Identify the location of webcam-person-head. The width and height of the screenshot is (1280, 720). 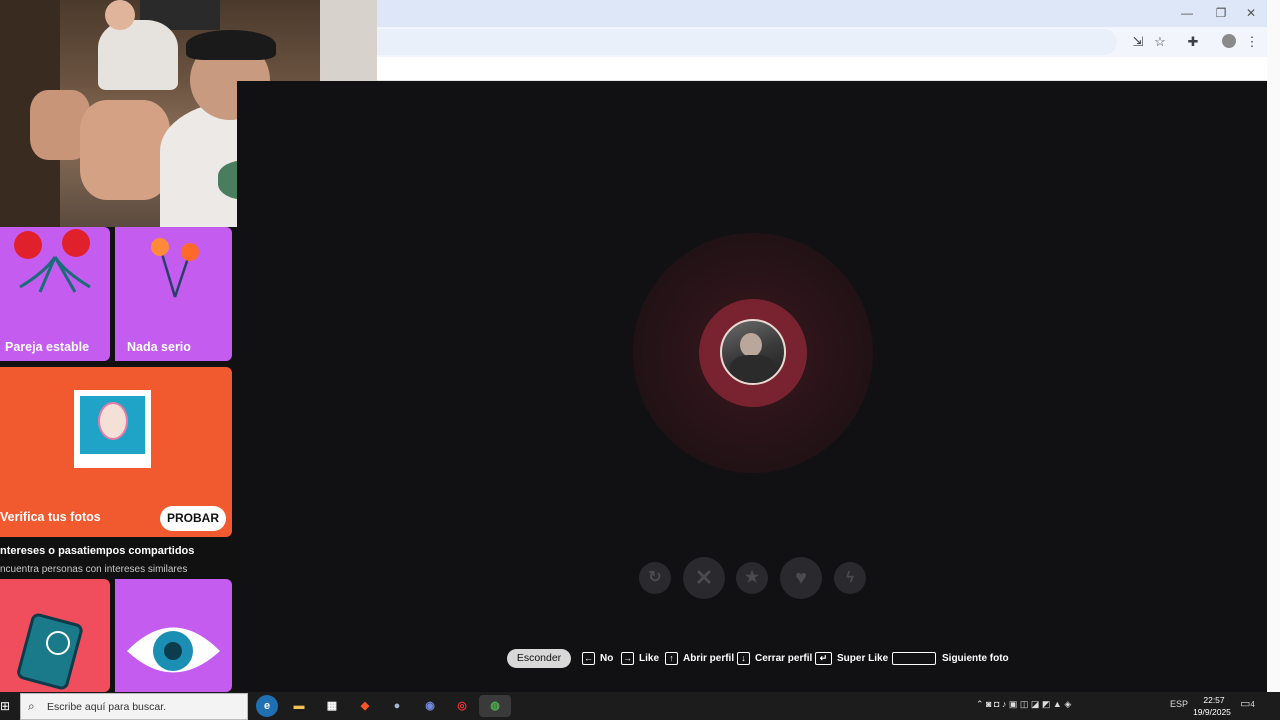
(120, 15).